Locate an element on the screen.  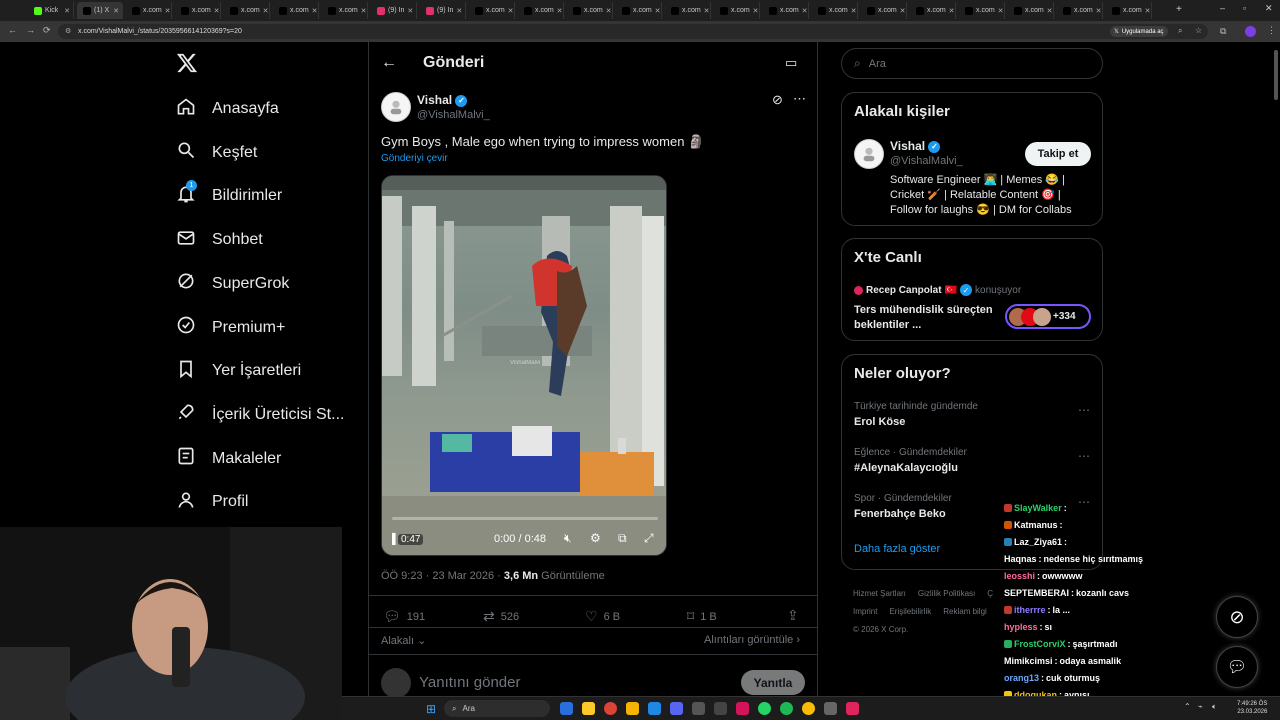
suggested-avatar is located at coordinates (869, 154).